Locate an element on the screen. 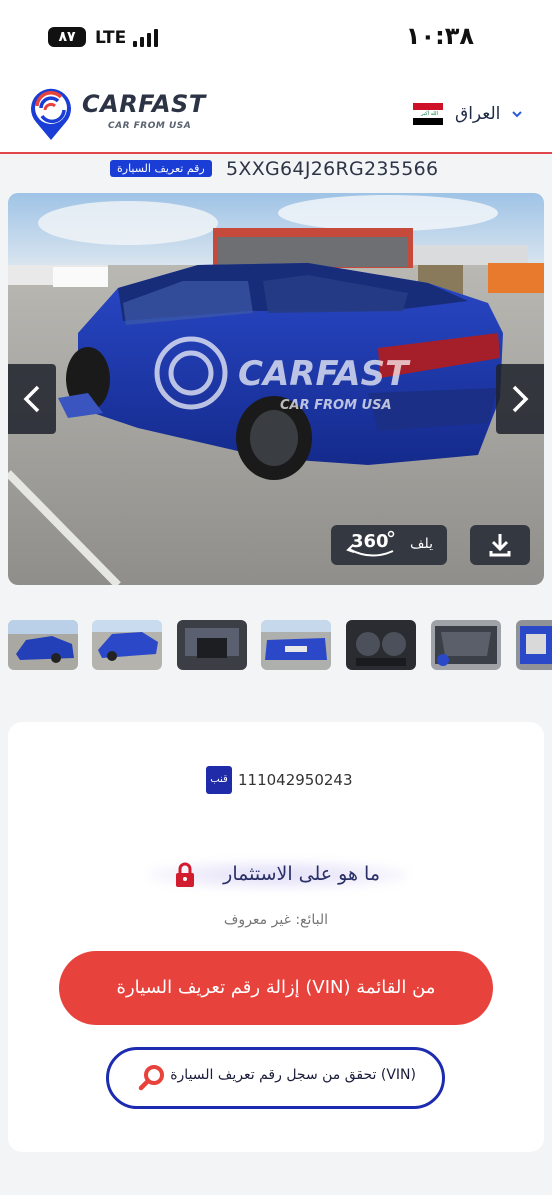 The height and width of the screenshot is (1195, 552). spin-label: يلف is located at coordinates (421, 544).